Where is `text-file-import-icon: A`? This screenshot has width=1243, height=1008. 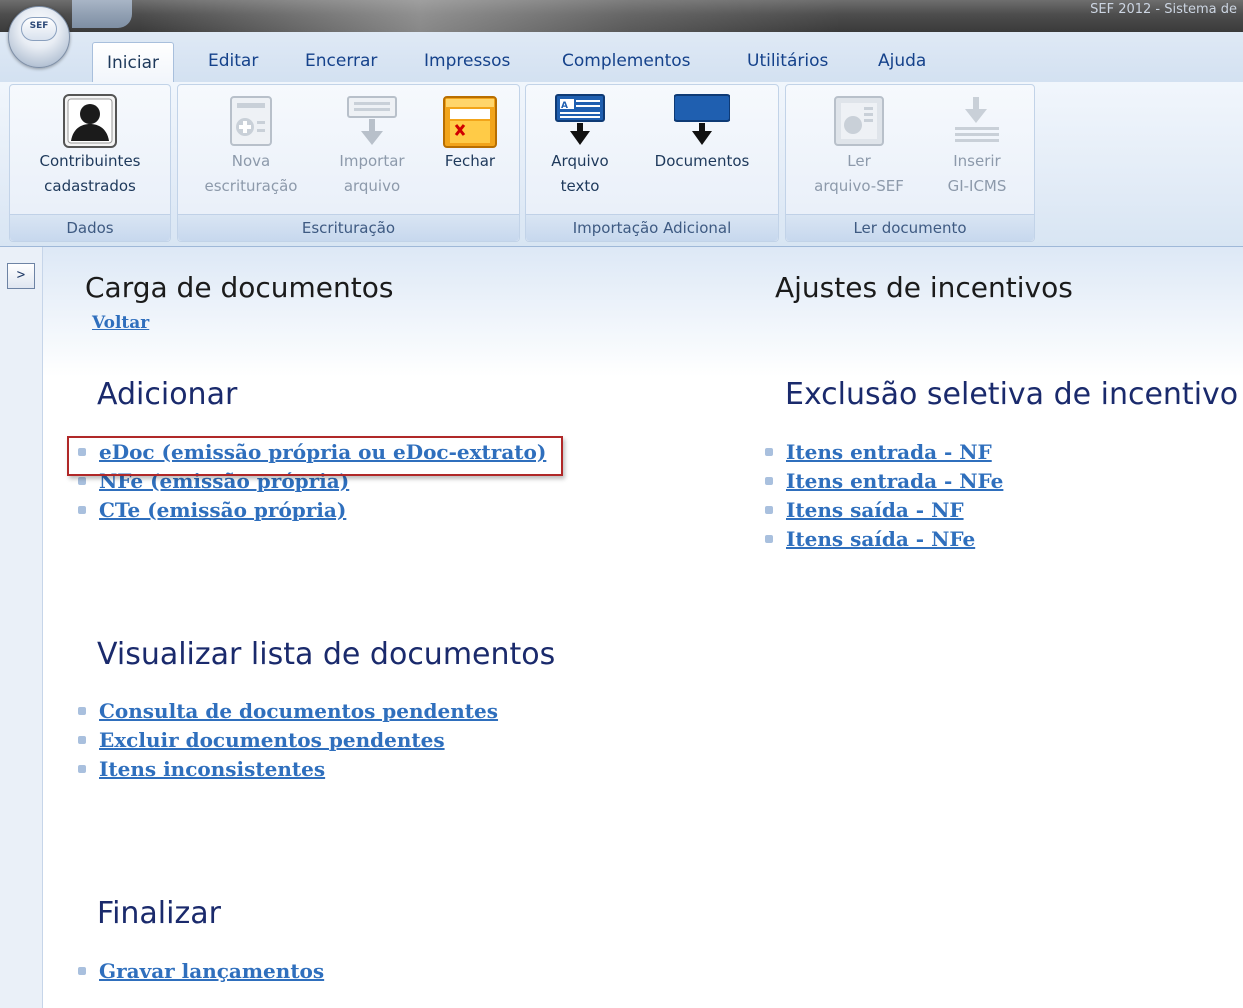 text-file-import-icon: A is located at coordinates (580, 121).